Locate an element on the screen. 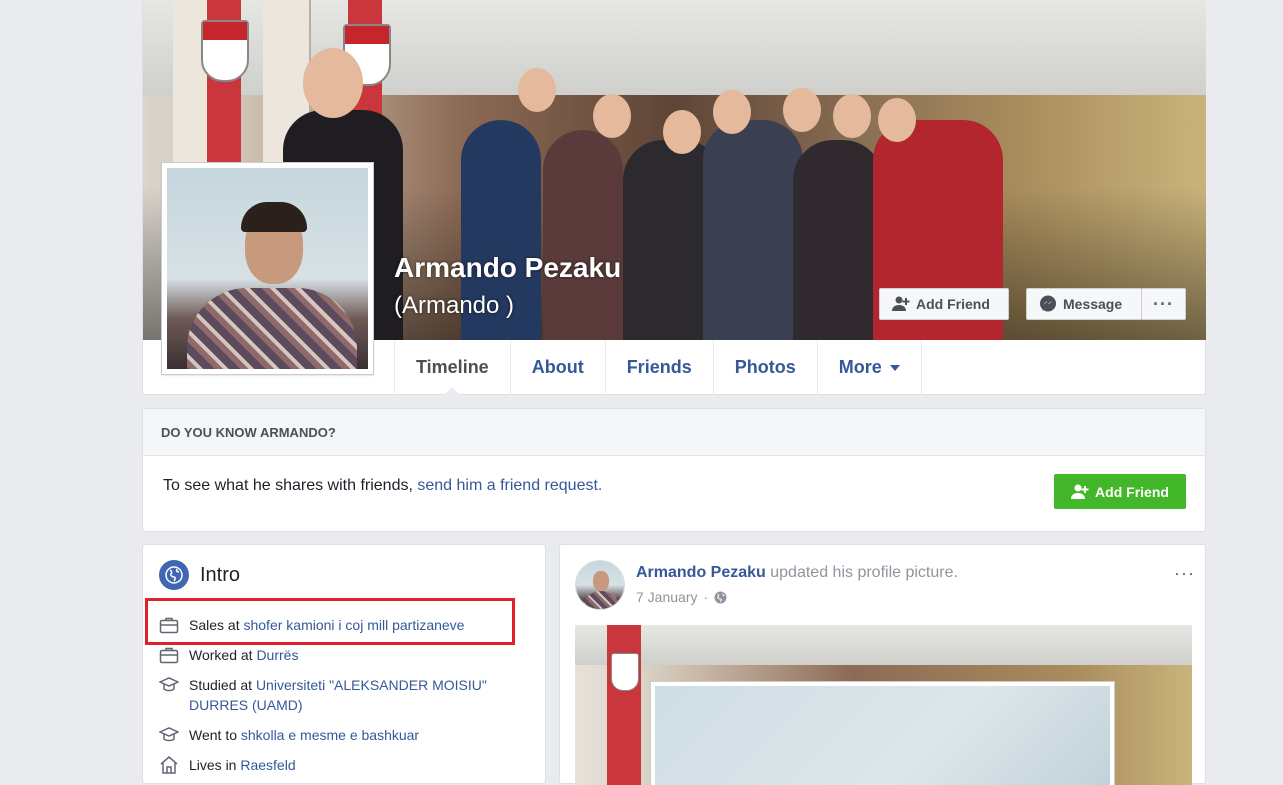 Image resolution: width=1283 pixels, height=785 pixels. avatar-face is located at coordinates (601, 581).